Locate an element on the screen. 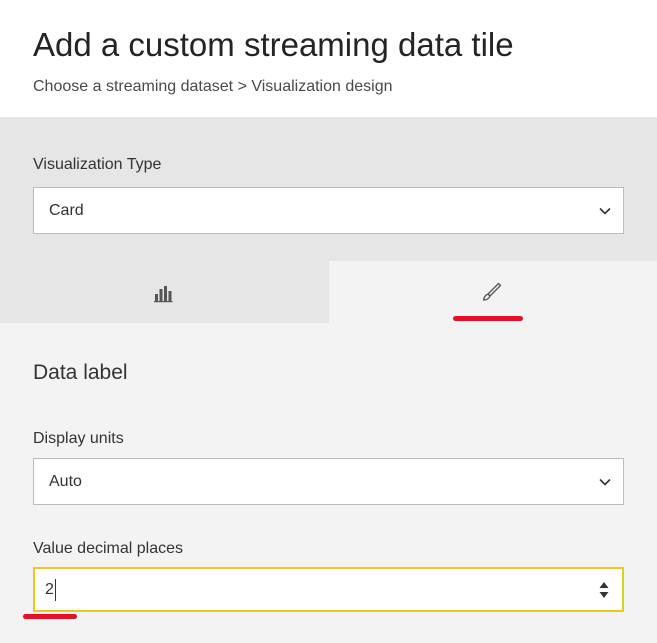  visualization-type-dropdown: Card is located at coordinates (328, 210).